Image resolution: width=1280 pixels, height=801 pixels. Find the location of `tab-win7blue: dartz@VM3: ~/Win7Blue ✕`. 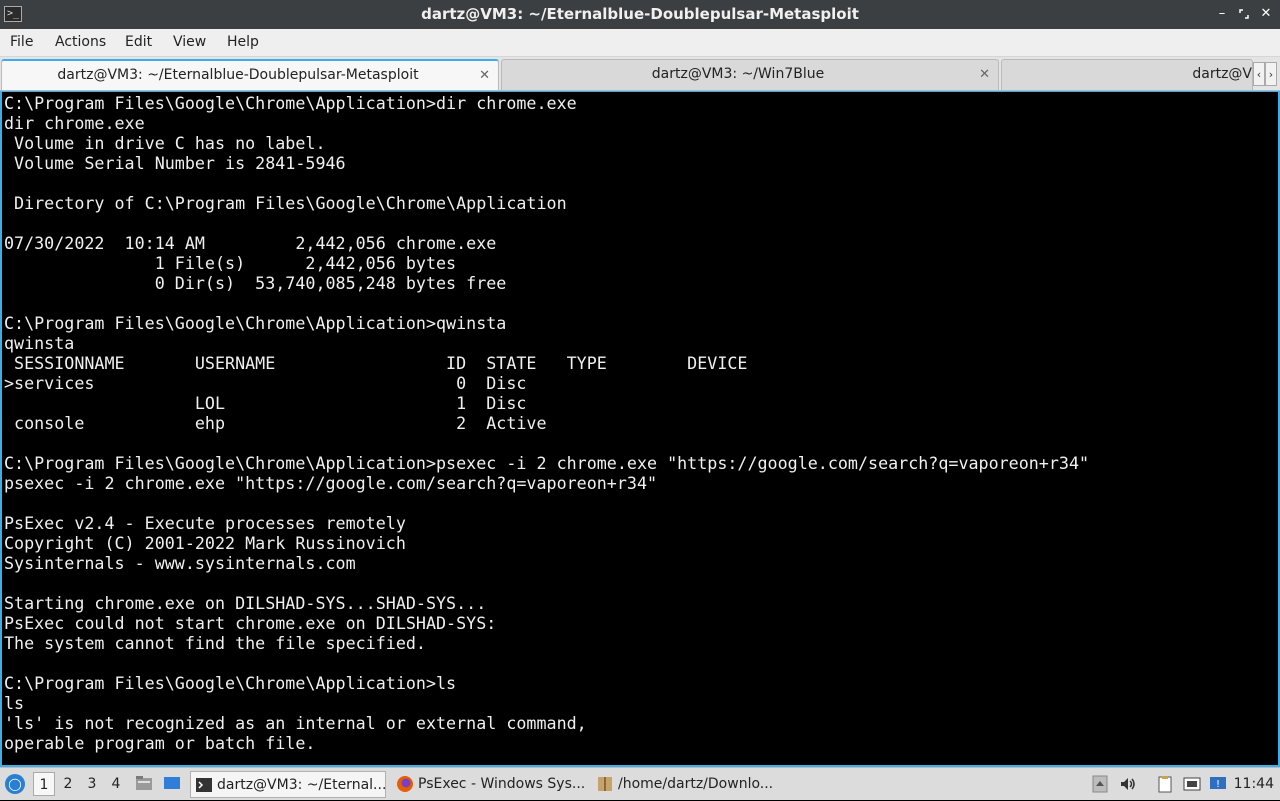

tab-win7blue: dartz@VM3: ~/Win7Blue ✕ is located at coordinates (750, 74).